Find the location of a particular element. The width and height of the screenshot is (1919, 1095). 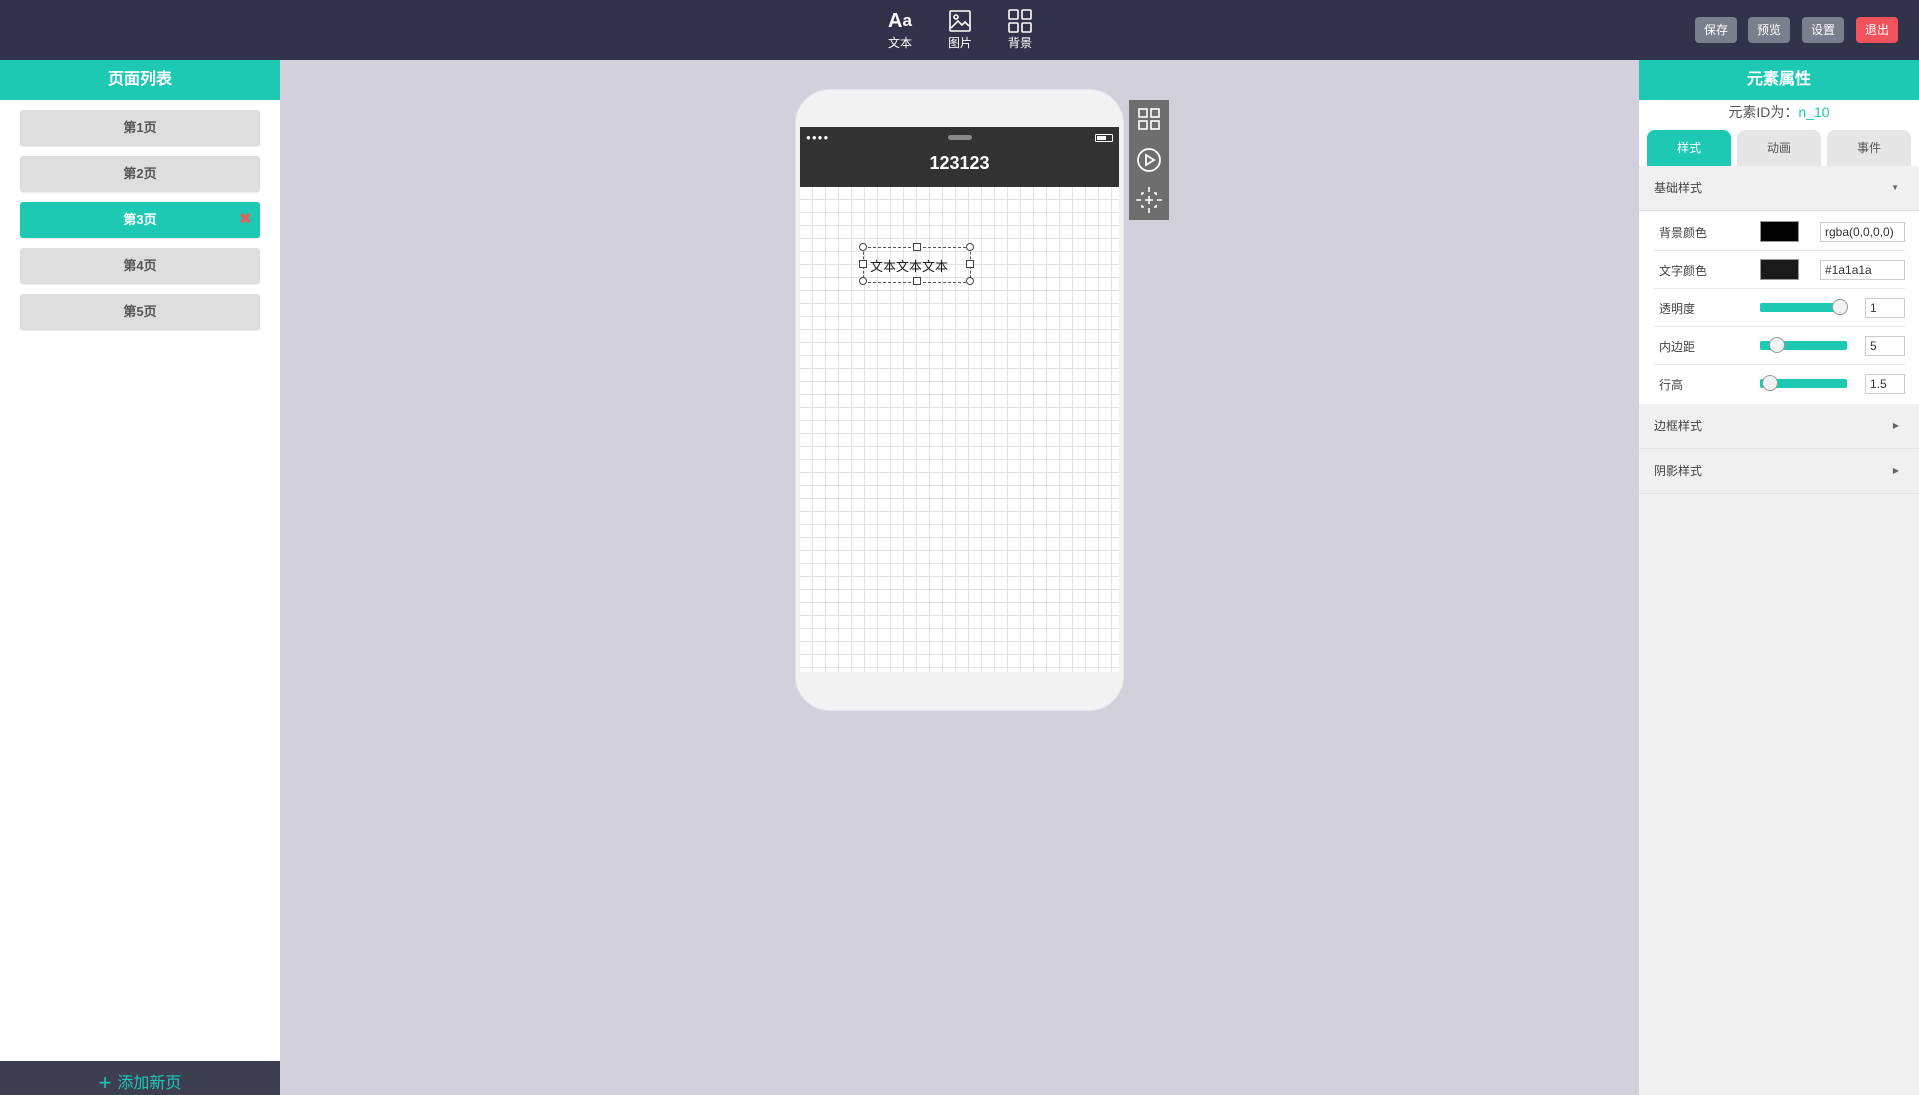

opacity-slider is located at coordinates (1804, 307).